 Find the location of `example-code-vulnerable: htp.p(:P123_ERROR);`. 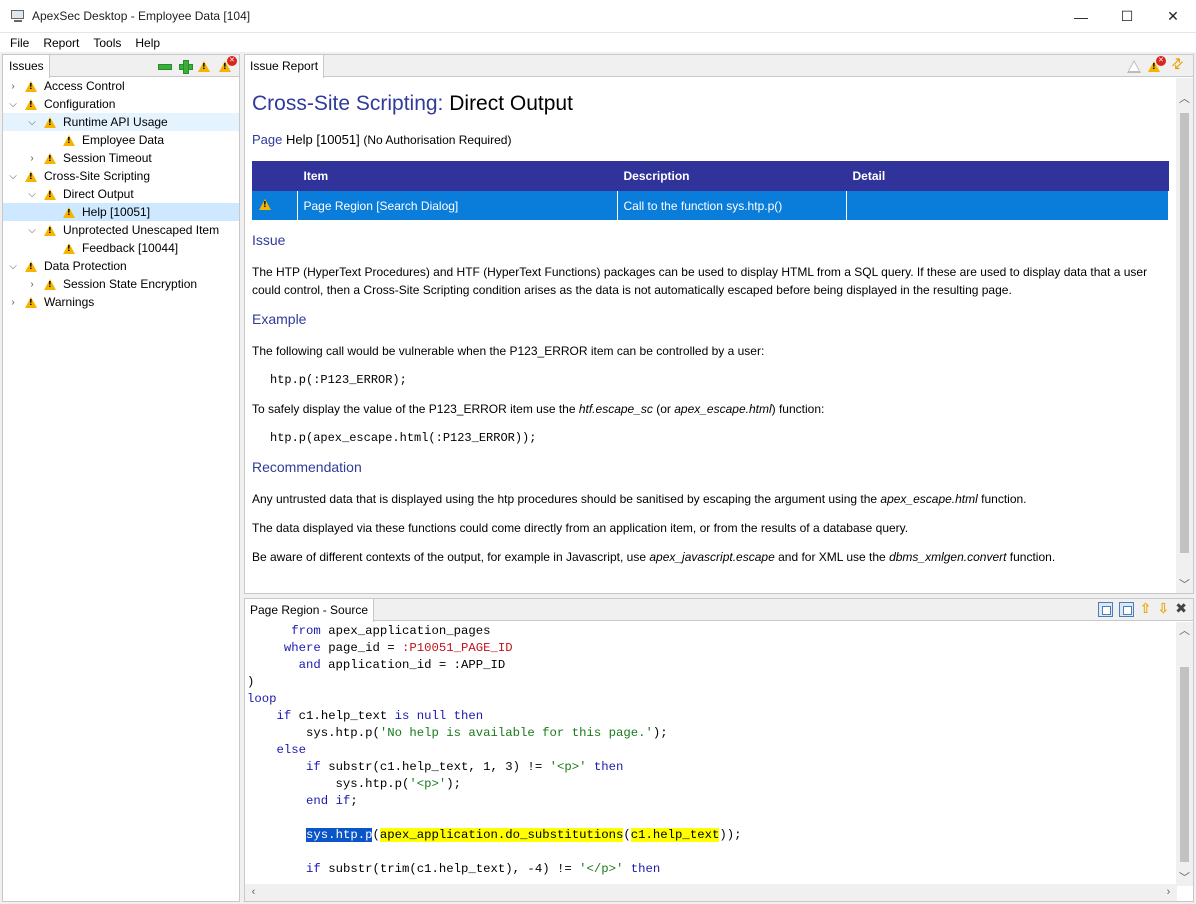

example-code-vulnerable: htp.p(:P123_ERROR); is located at coordinates (338, 380).